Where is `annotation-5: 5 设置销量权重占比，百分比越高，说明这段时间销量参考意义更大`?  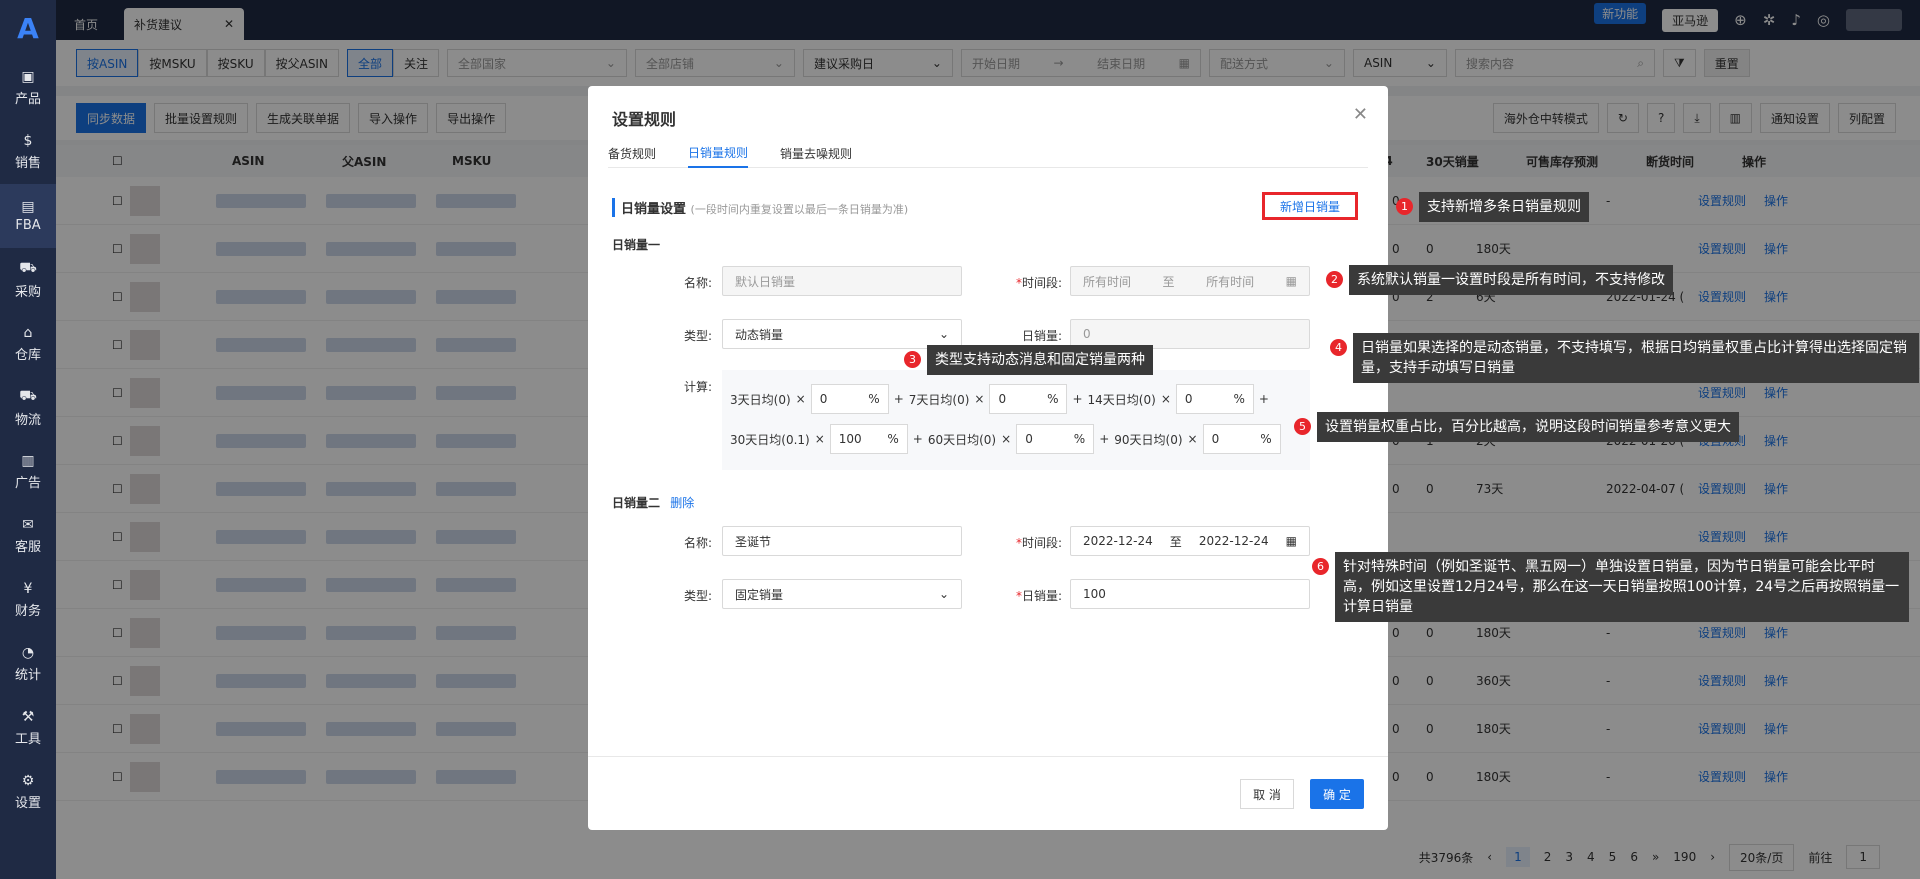
annotation-5: 5 设置销量权重占比，百分比越高，说明这段时间销量参考意义更大 is located at coordinates (1516, 427).